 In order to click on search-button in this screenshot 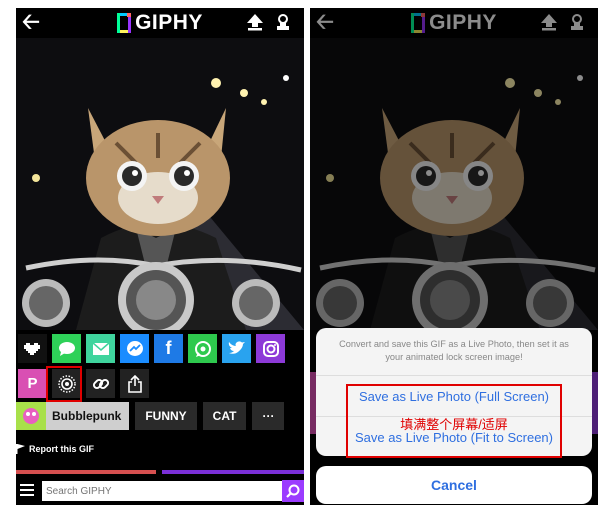, I will do `click(293, 491)`.